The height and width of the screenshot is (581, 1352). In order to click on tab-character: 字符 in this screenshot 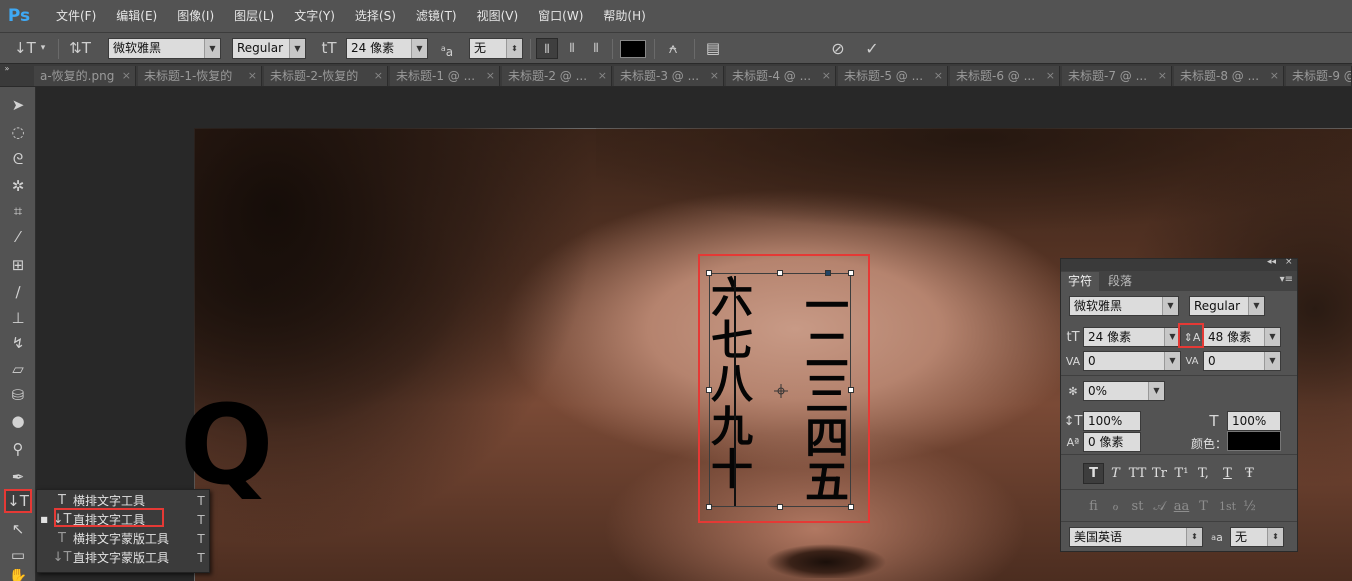, I will do `click(1080, 281)`.